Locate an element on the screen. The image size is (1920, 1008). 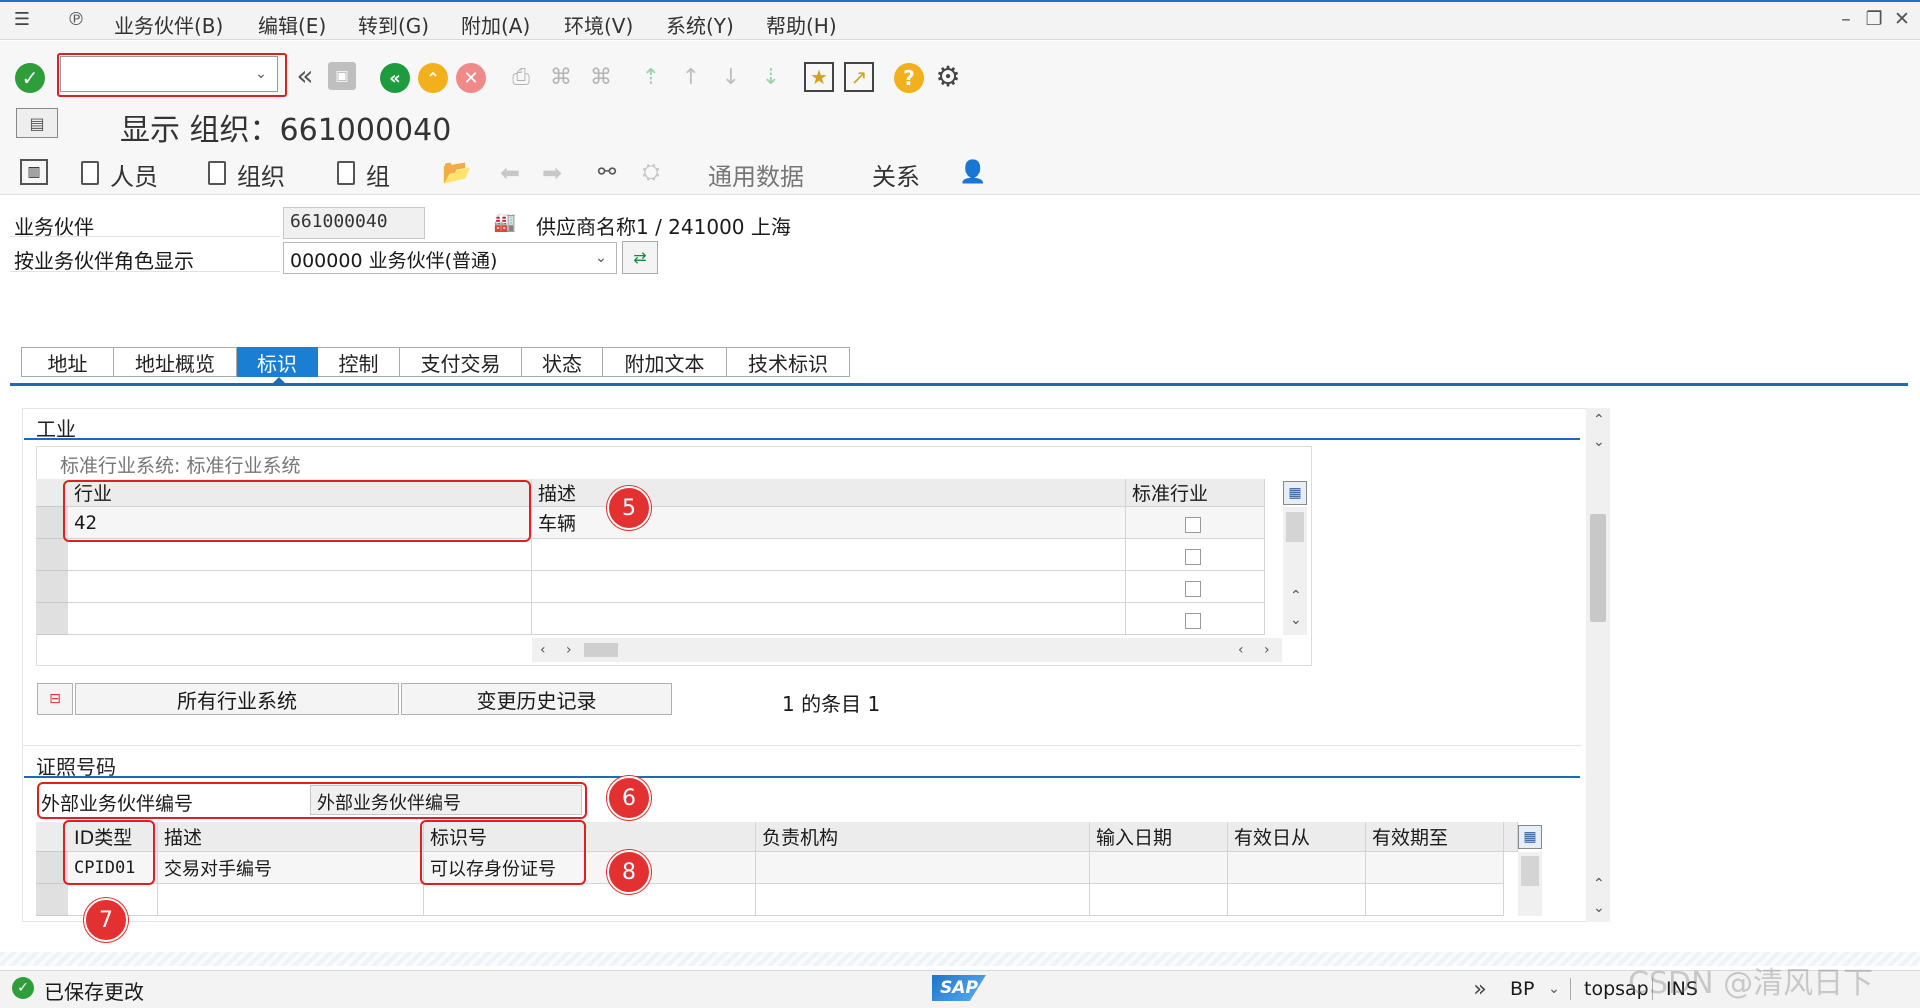
general-data-button: 通用数据 is located at coordinates (756, 174).